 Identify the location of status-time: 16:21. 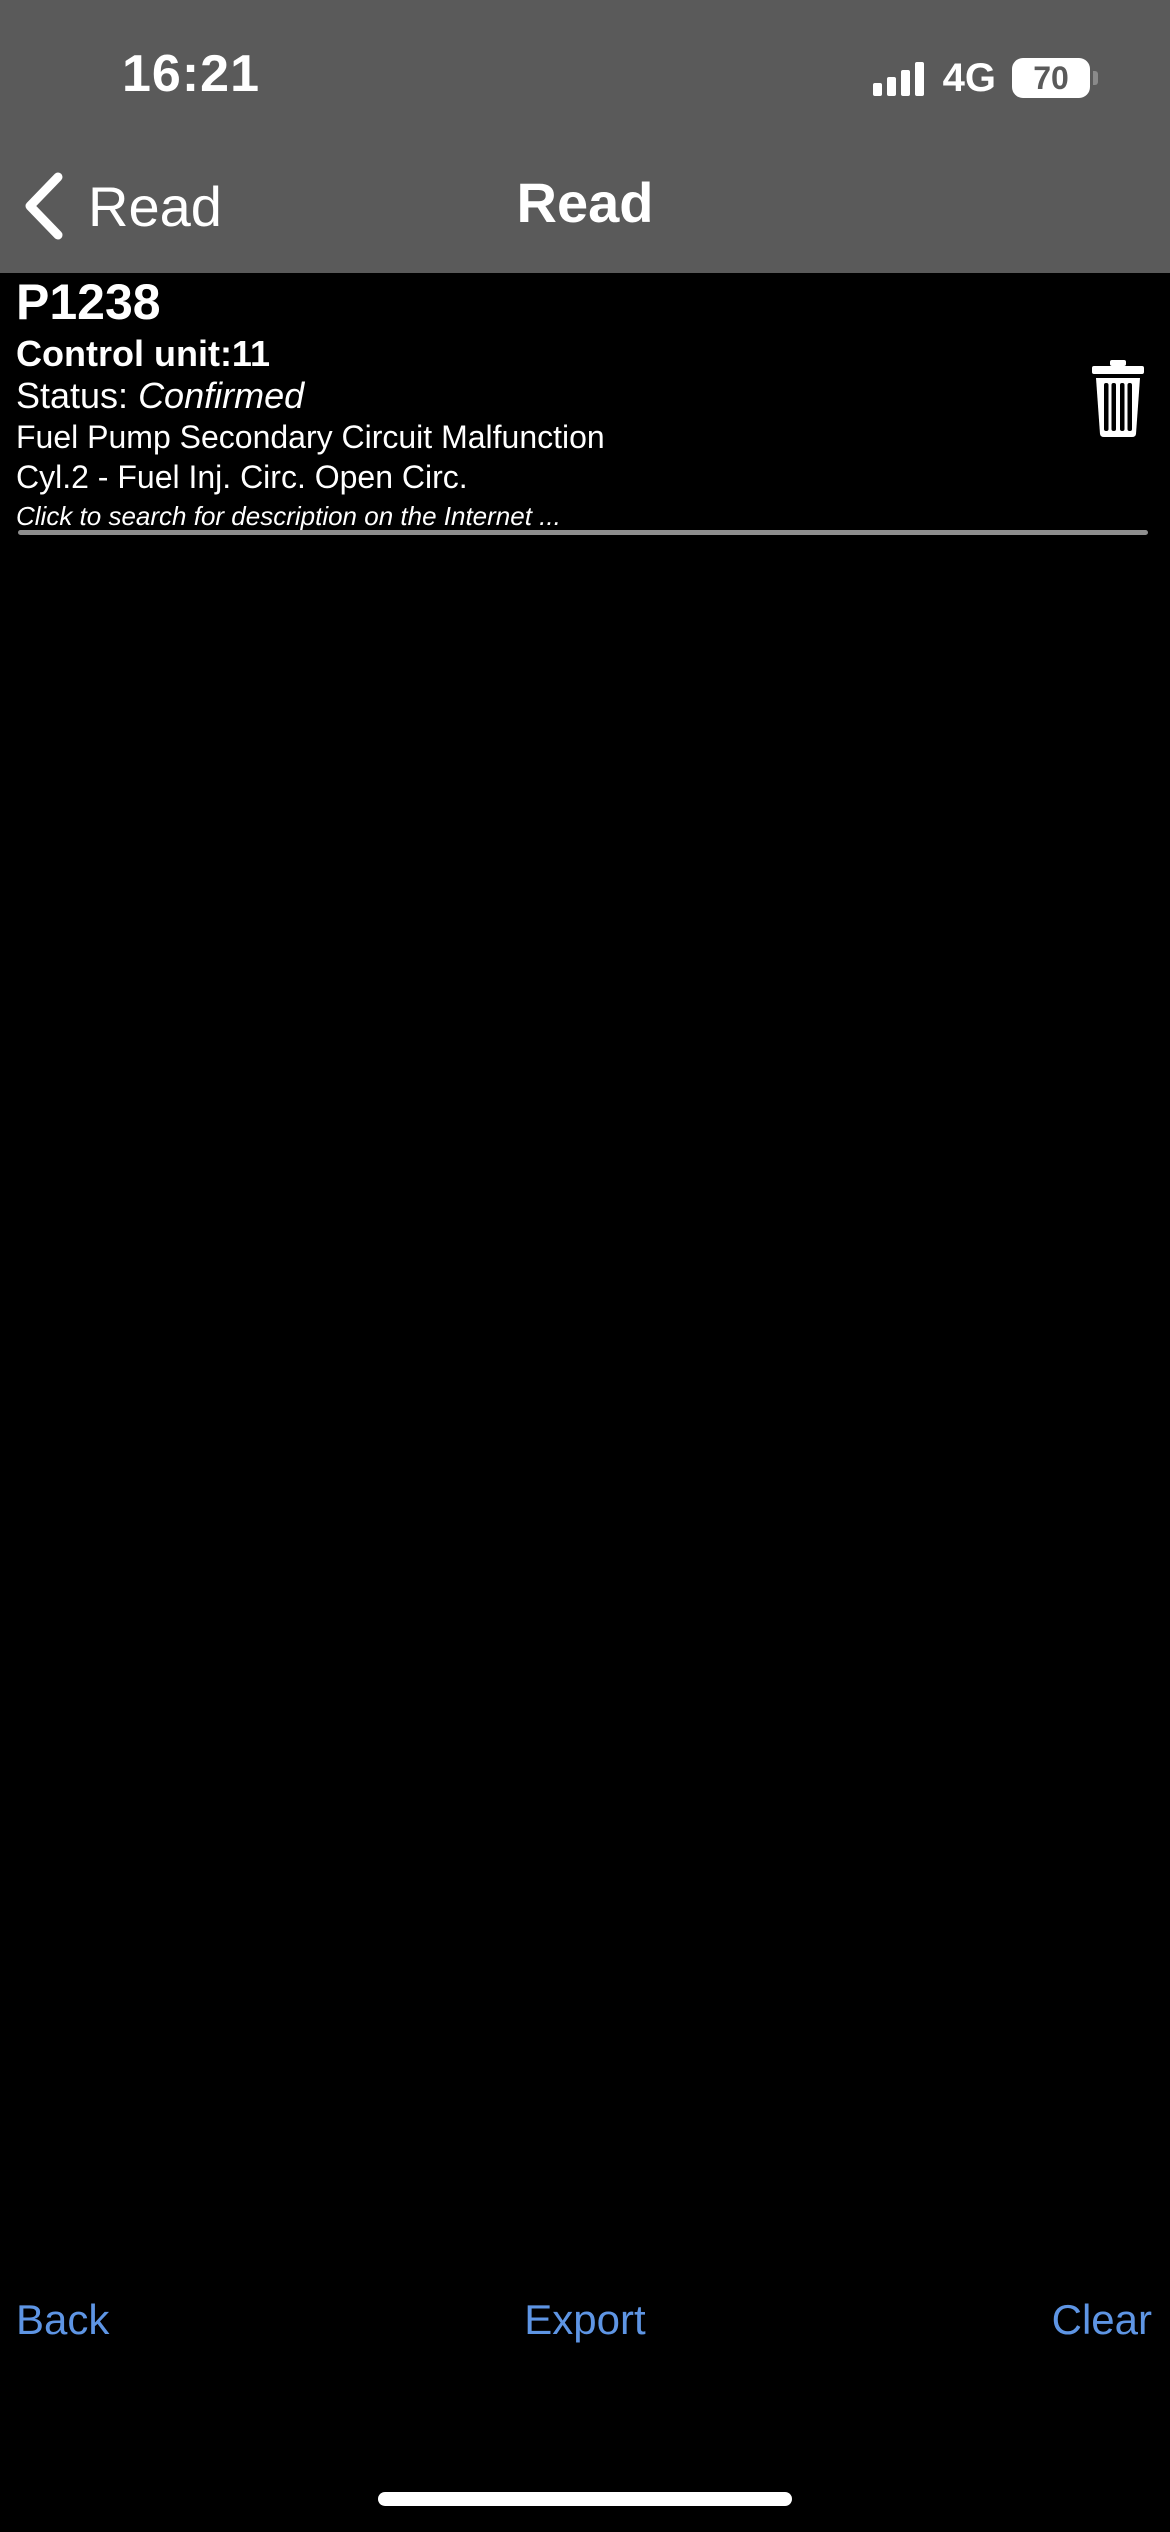
(191, 74).